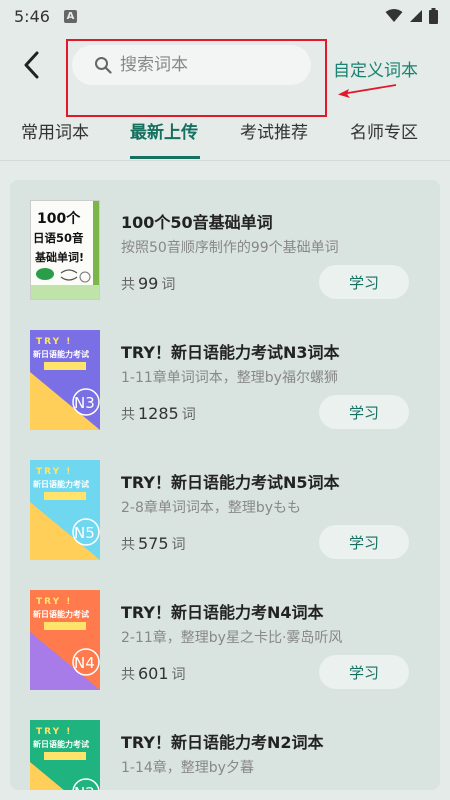 This screenshot has width=450, height=800. Describe the element at coordinates (274, 130) in the screenshot. I see `tab-exam: 考试推荐` at that location.